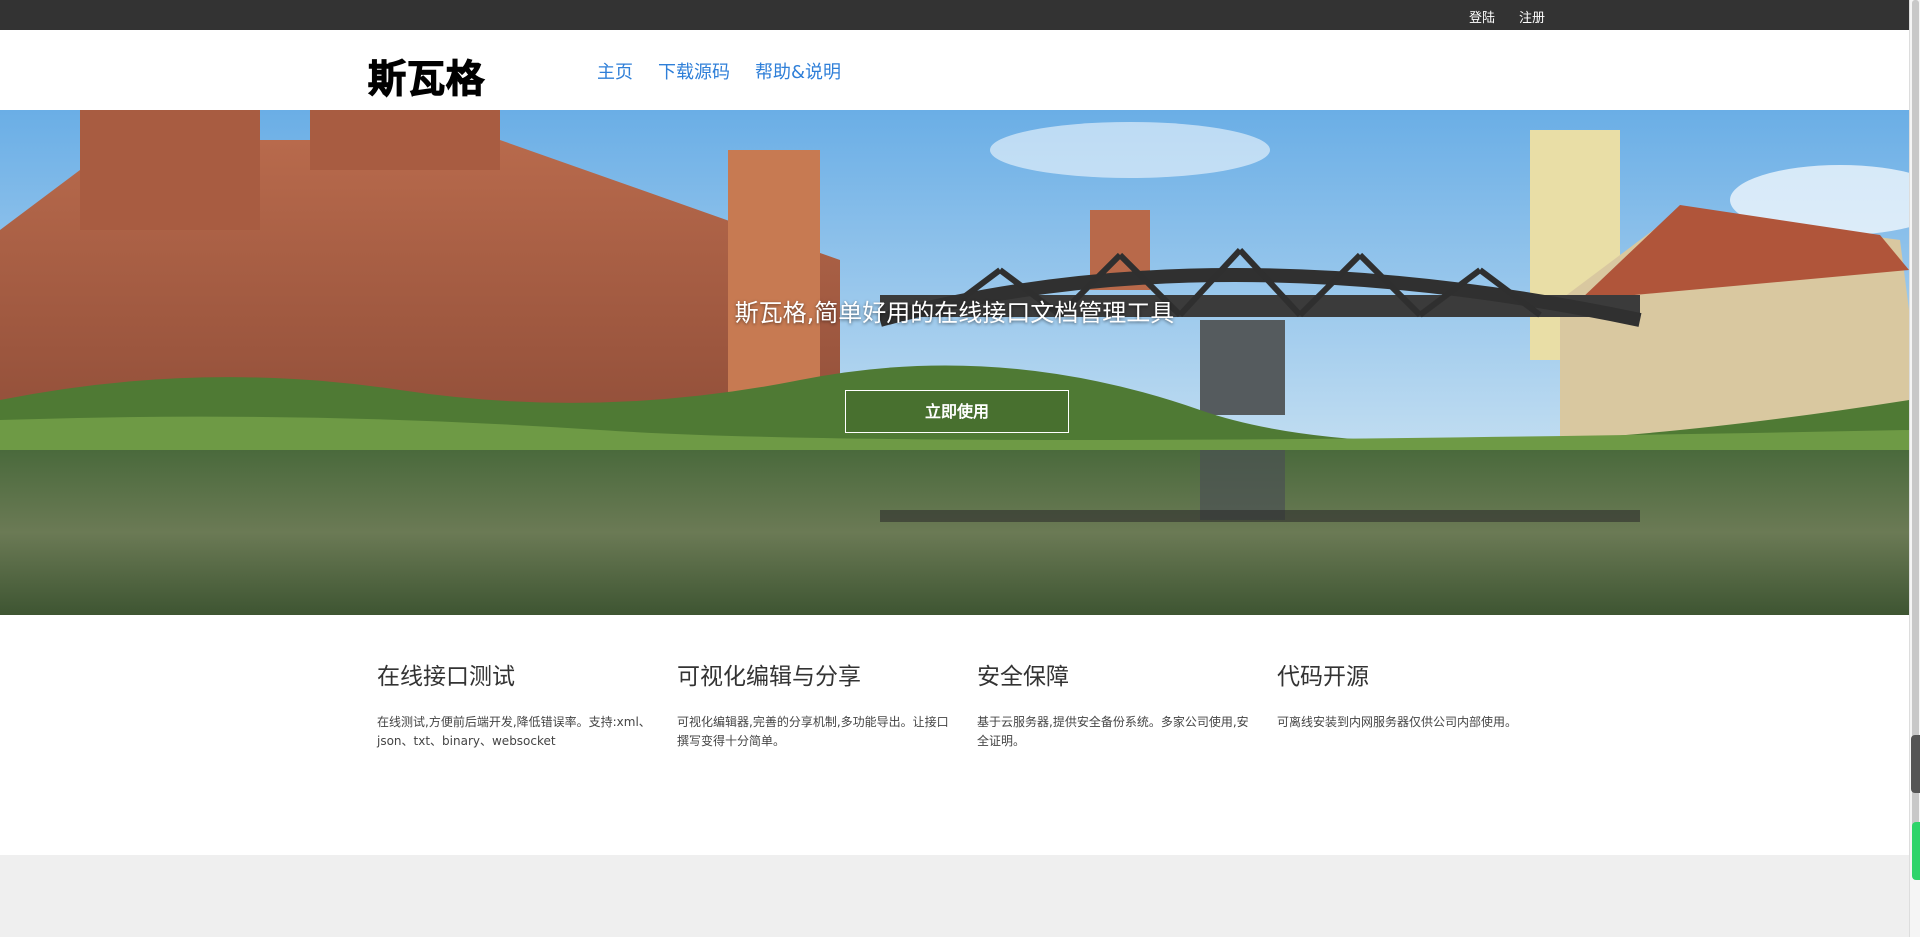  Describe the element at coordinates (446, 677) in the screenshot. I see `feature-title: 在线接口测试` at that location.